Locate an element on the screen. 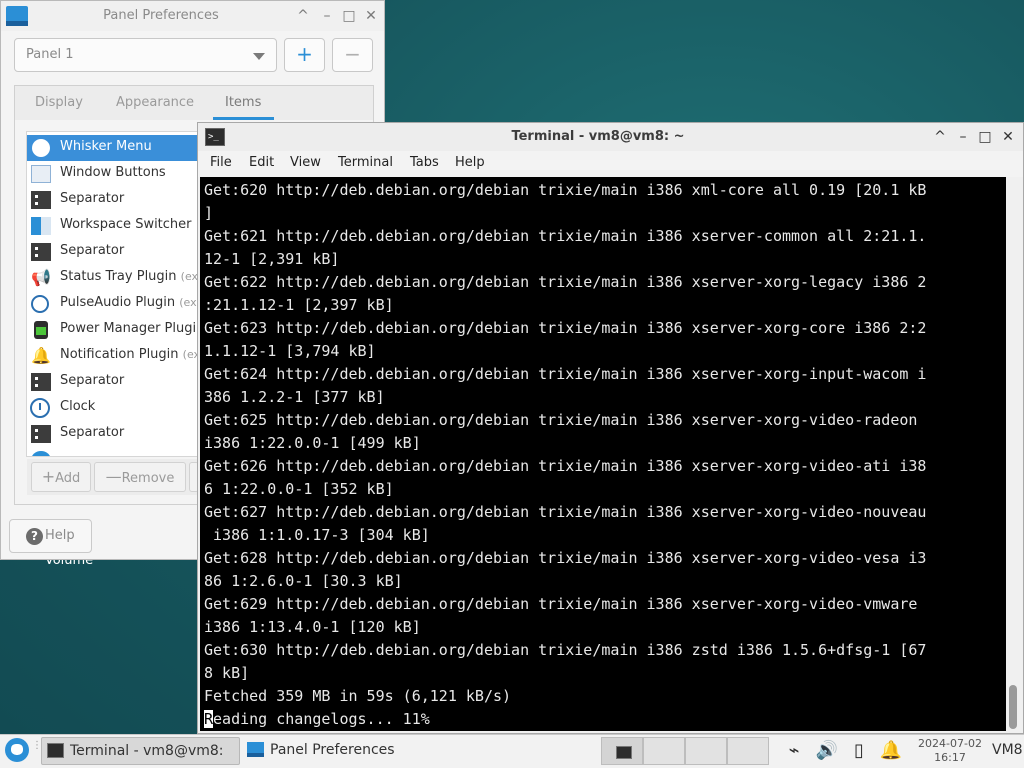  terminal-line: i386 1:22.0.0-1 [499 kB] is located at coordinates (312, 443).